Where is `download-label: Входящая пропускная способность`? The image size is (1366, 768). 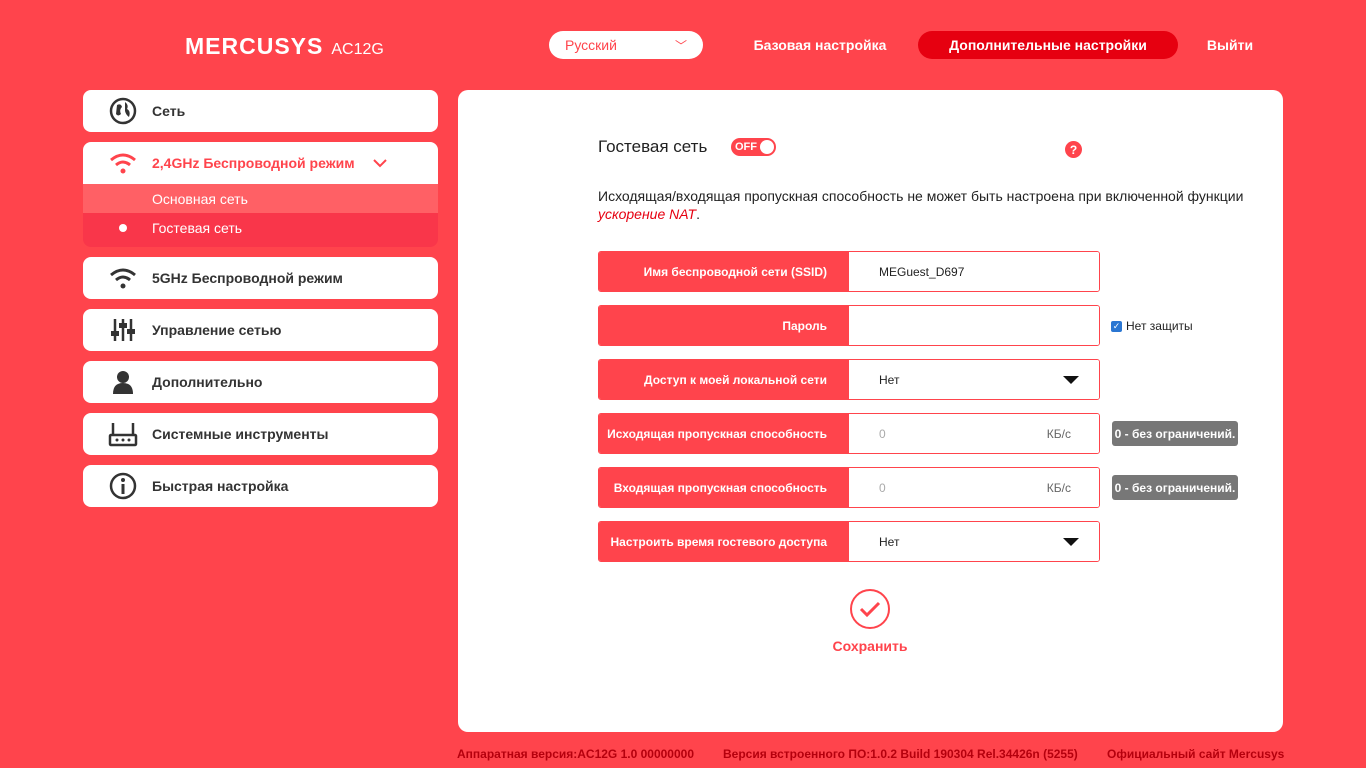 download-label: Входящая пропускная способность is located at coordinates (724, 487).